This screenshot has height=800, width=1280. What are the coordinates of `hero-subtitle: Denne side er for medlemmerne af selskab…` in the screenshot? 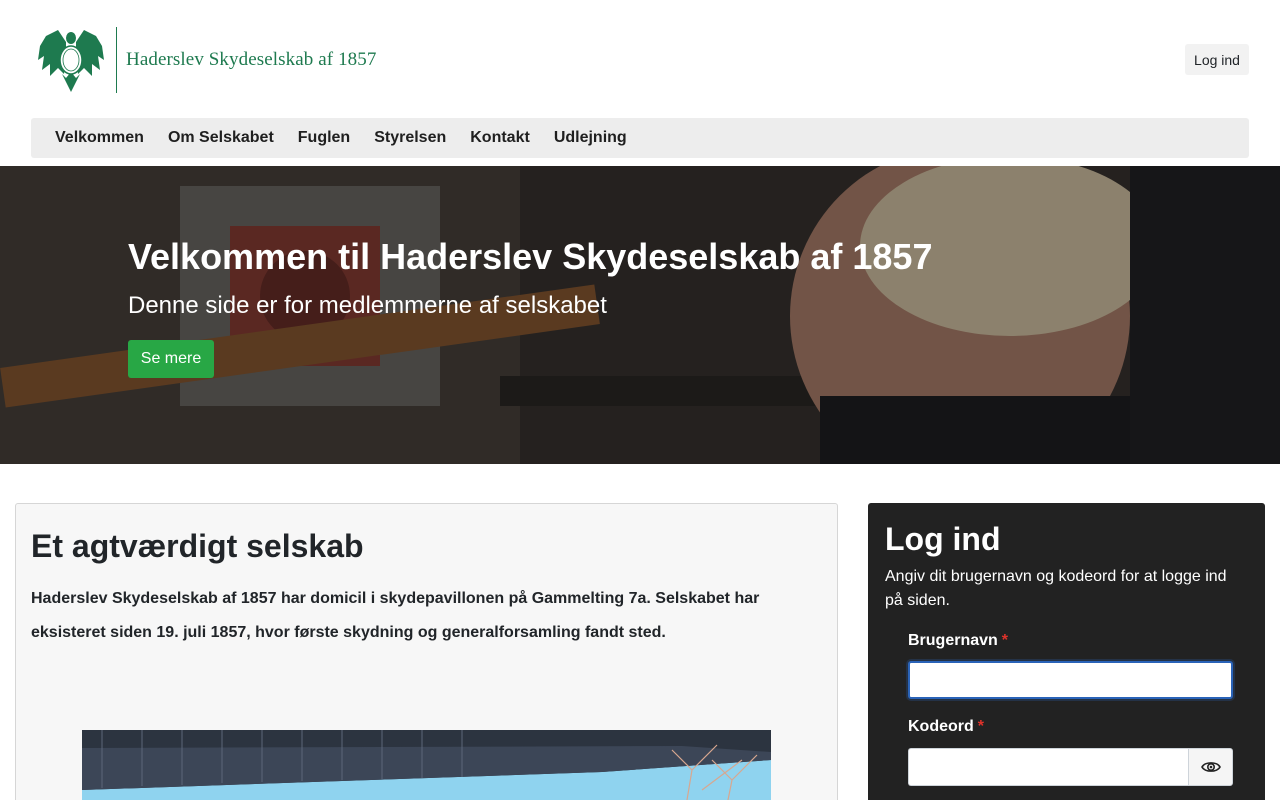 It's located at (367, 305).